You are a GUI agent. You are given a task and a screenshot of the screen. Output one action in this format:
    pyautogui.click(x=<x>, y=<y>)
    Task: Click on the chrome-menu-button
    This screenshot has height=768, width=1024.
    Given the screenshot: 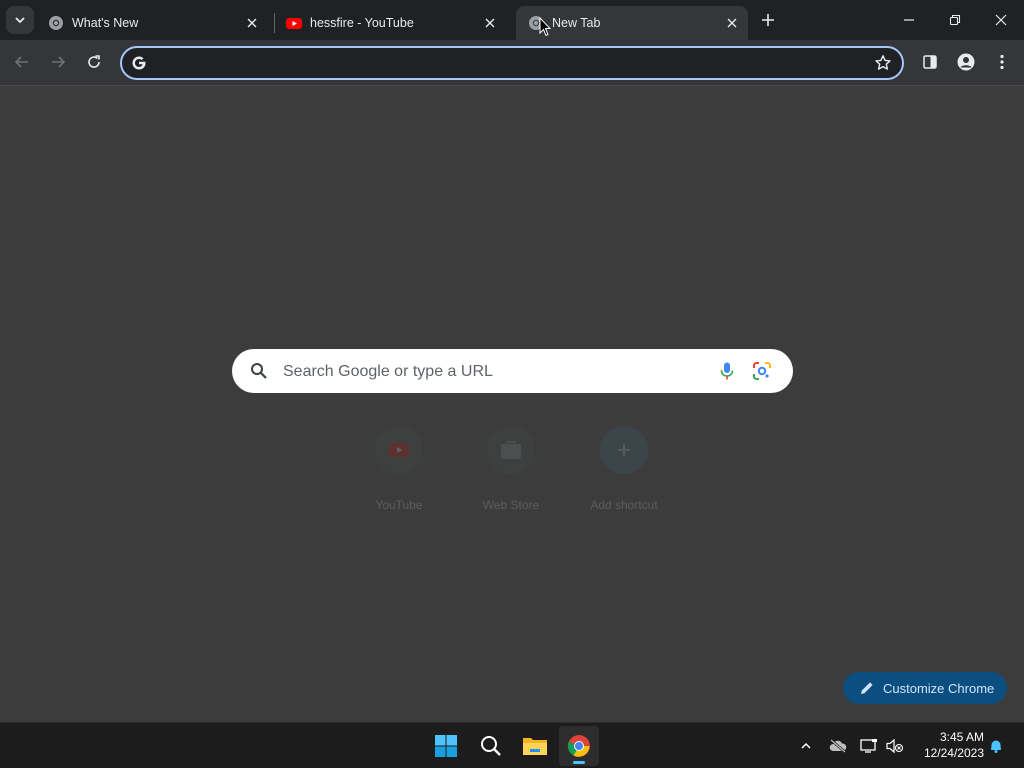 What is the action you would take?
    pyautogui.click(x=1002, y=62)
    